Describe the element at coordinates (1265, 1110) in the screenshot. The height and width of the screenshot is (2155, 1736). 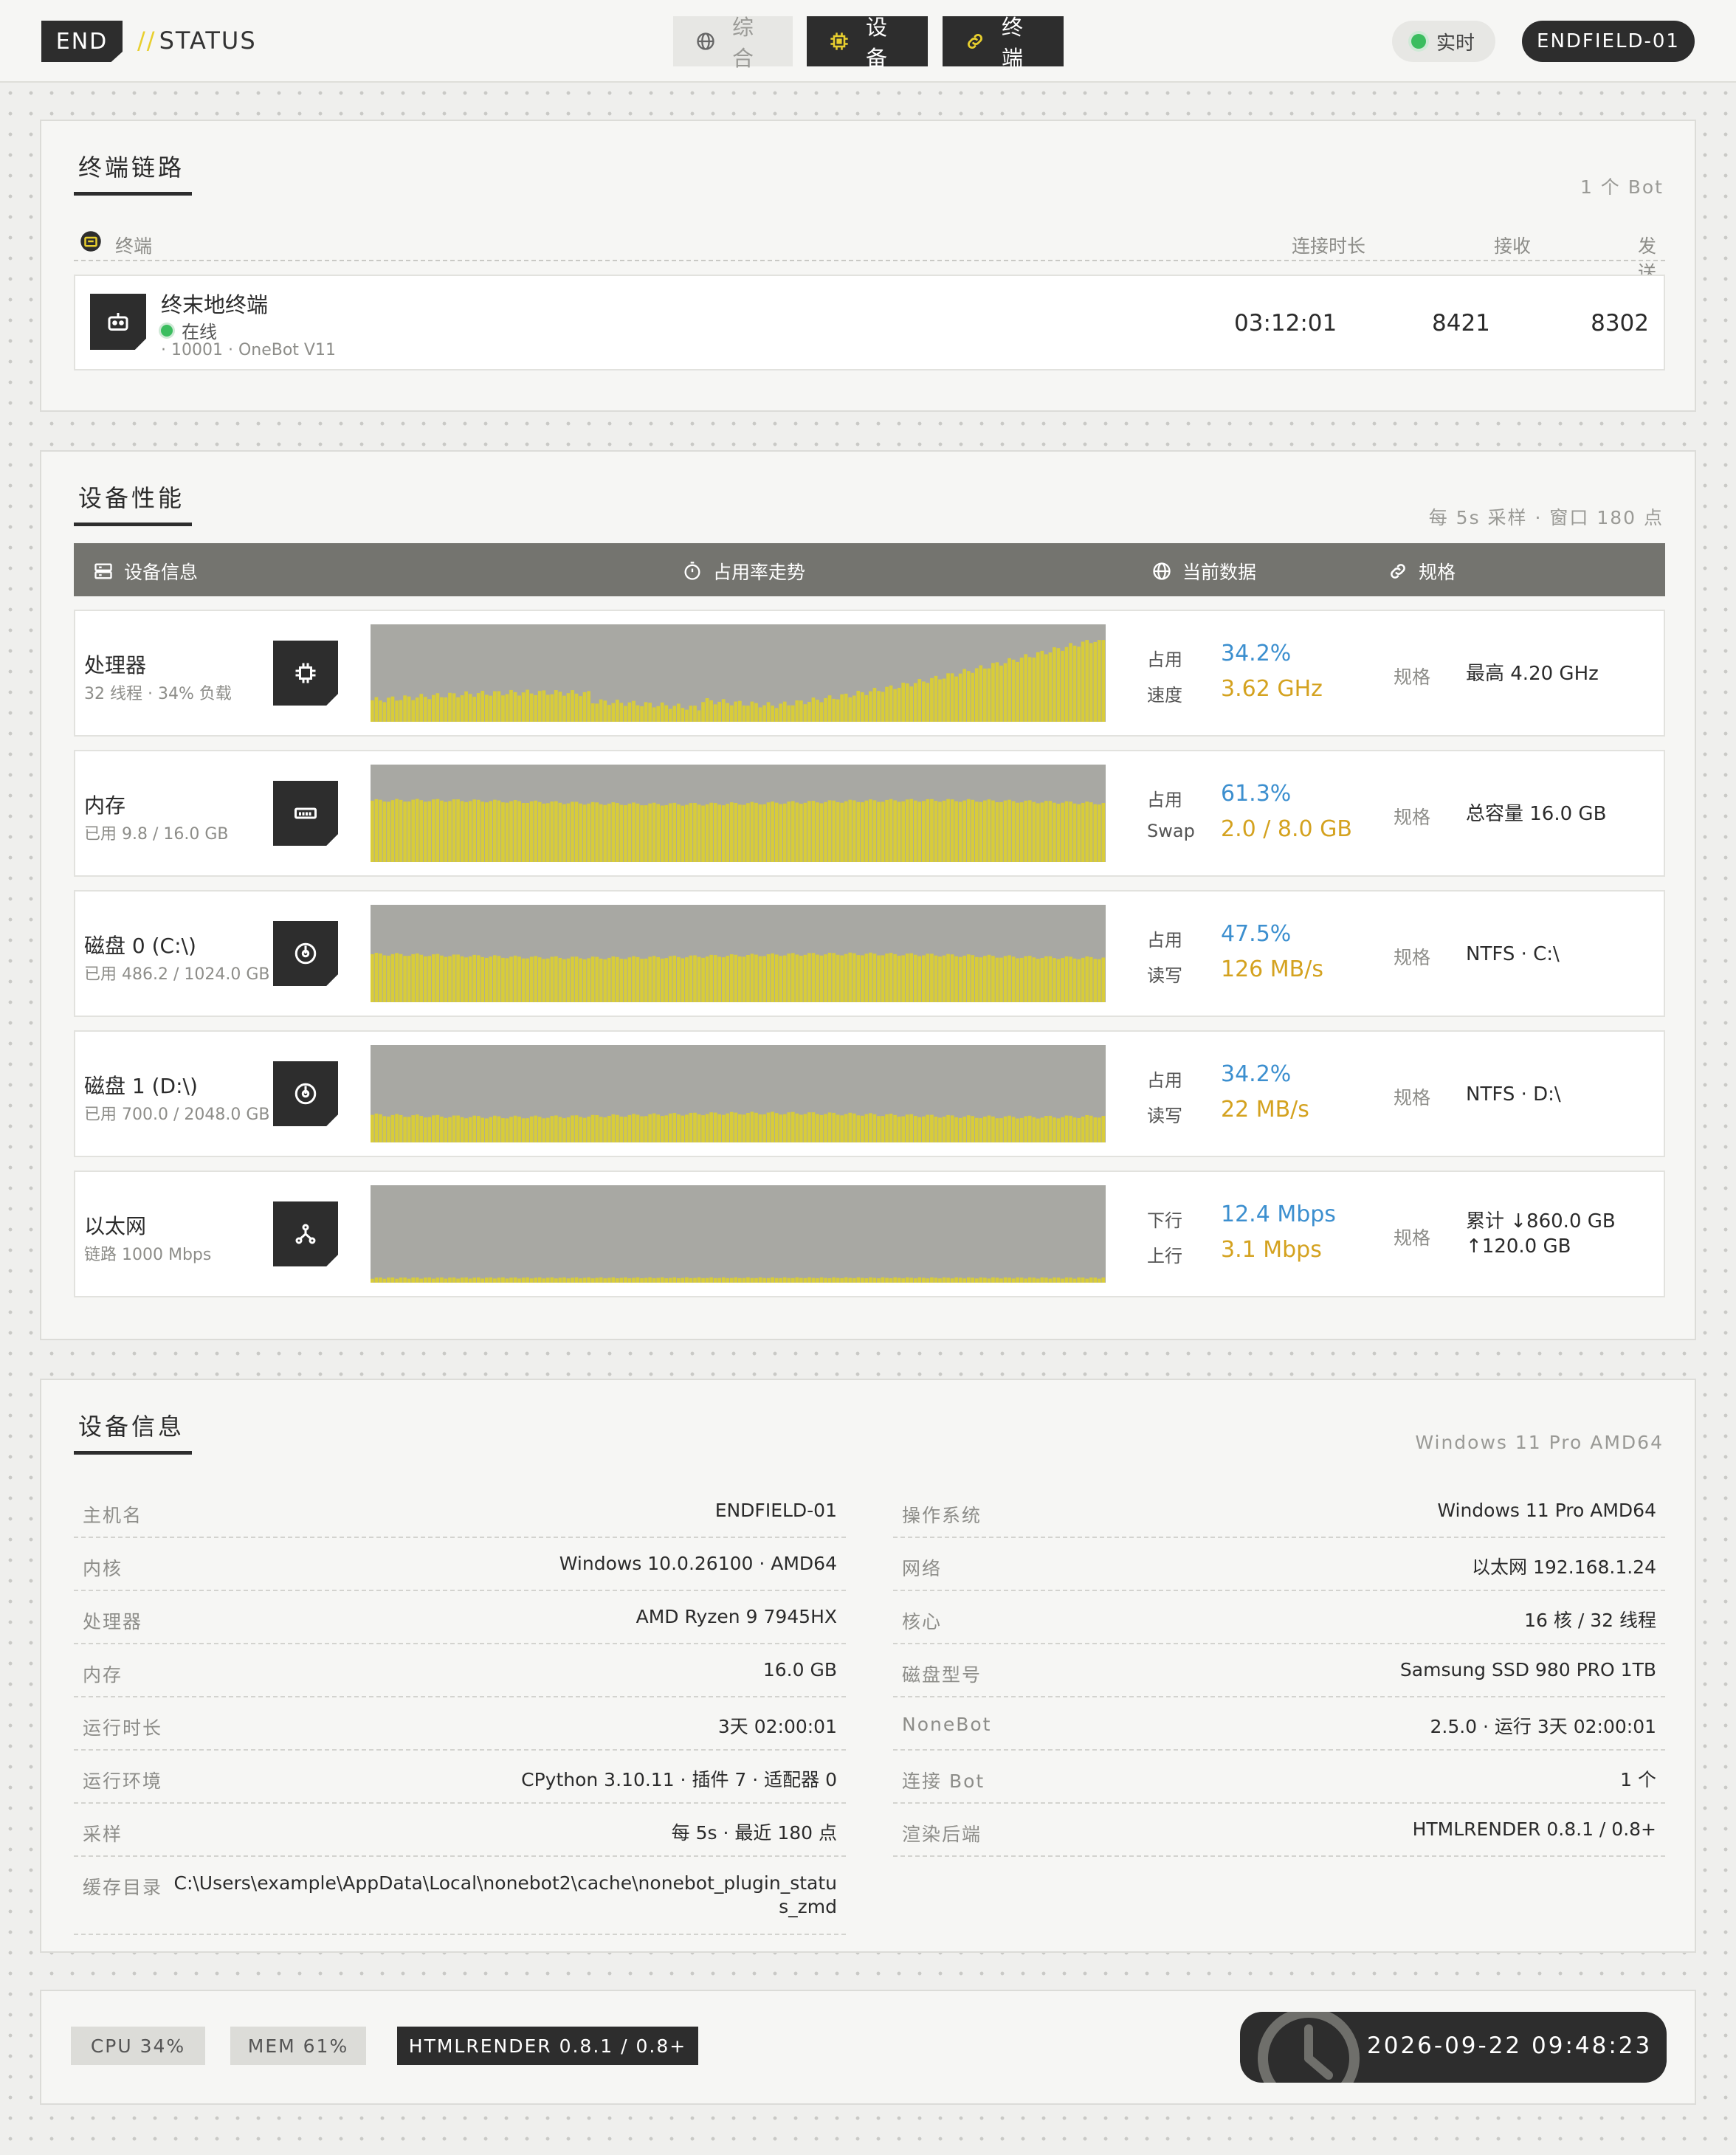
I see `metric-value-2: 22 MB/s` at that location.